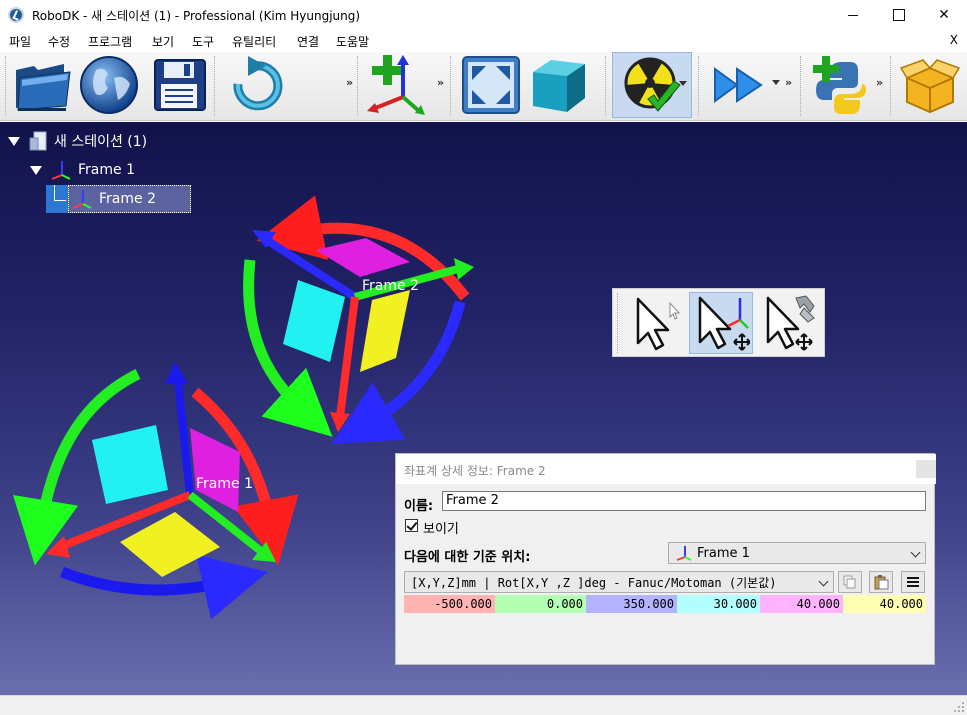  Describe the element at coordinates (475, 471) in the screenshot. I see `dialog-title: 좌표계 상세 정보: Frame 2` at that location.